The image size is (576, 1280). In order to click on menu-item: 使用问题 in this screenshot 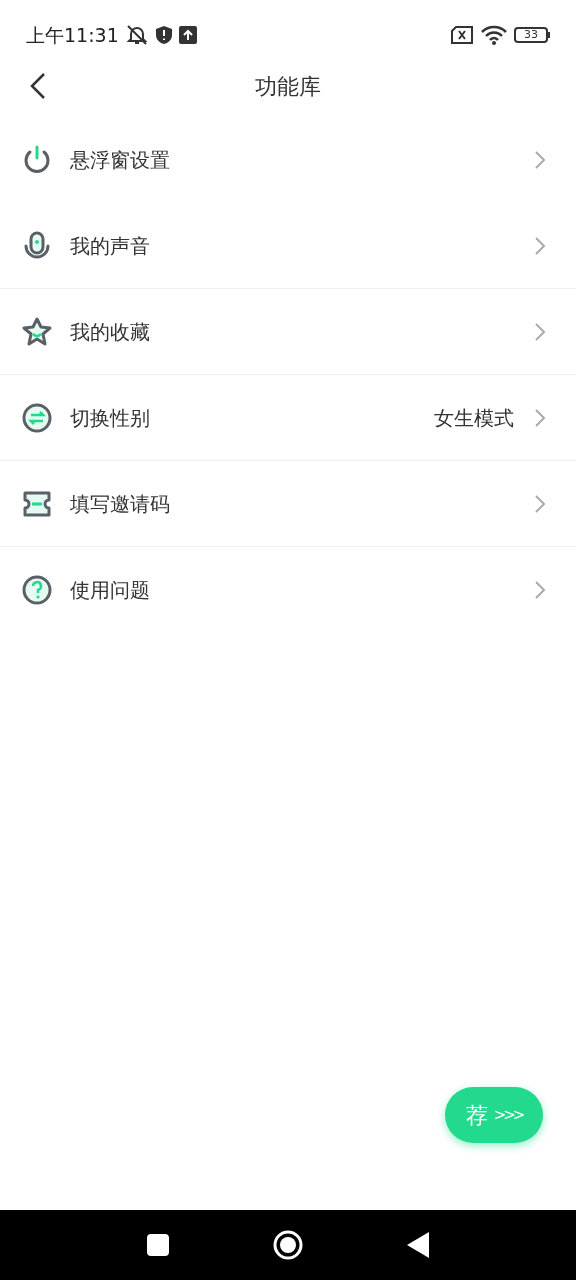, I will do `click(288, 590)`.